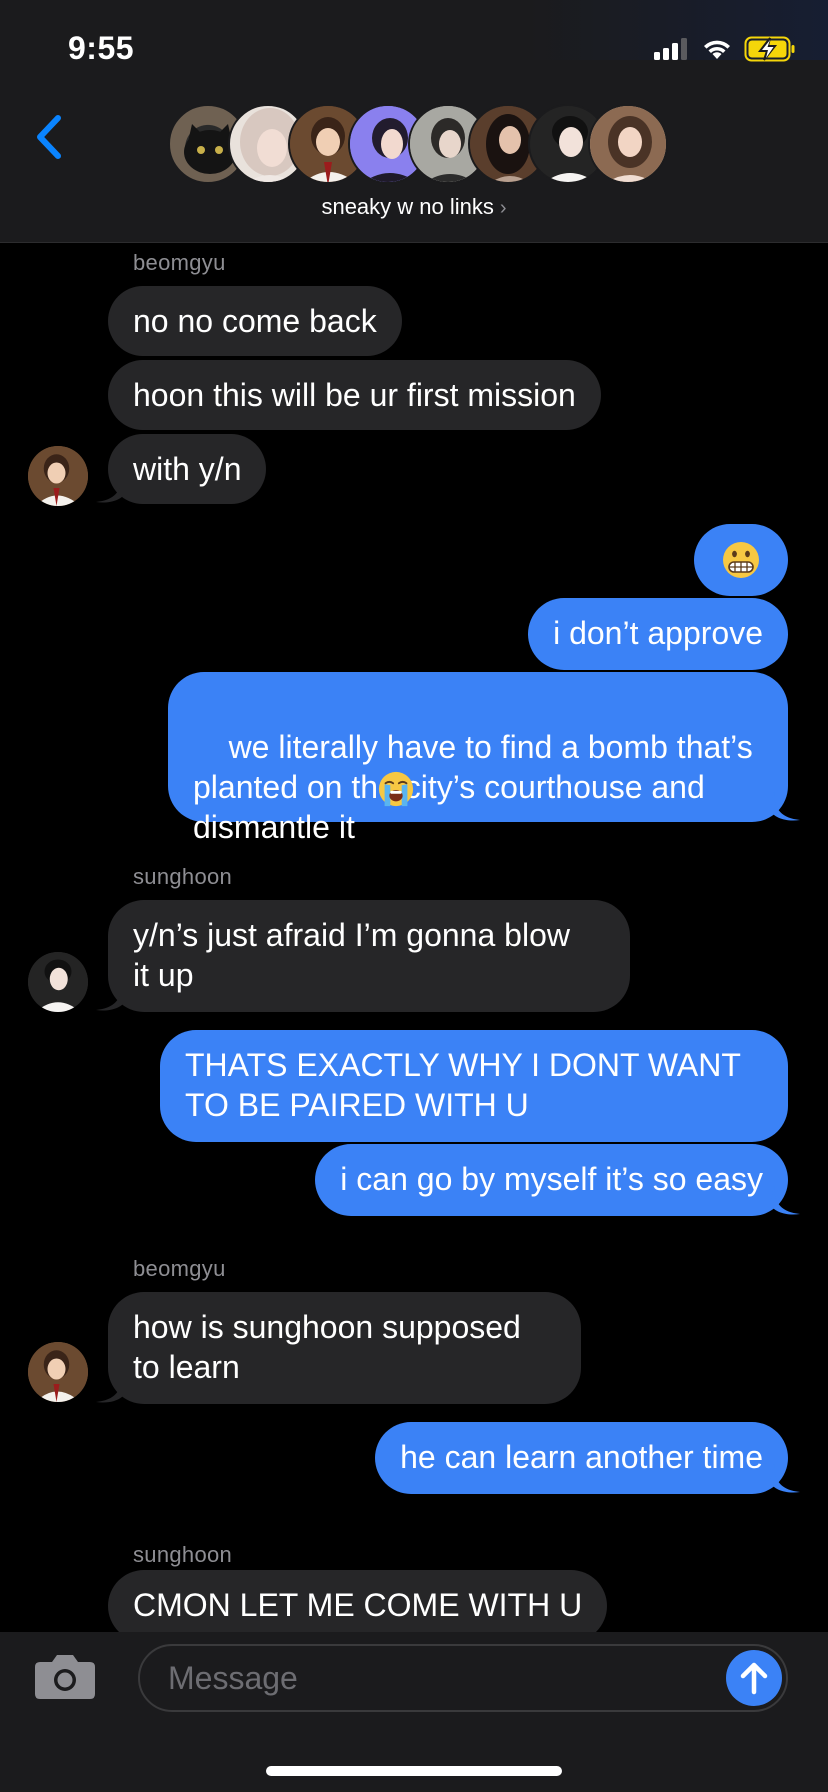 The height and width of the screenshot is (1792, 828). I want to click on group-name-label: sneaky w no links, so click(407, 206).